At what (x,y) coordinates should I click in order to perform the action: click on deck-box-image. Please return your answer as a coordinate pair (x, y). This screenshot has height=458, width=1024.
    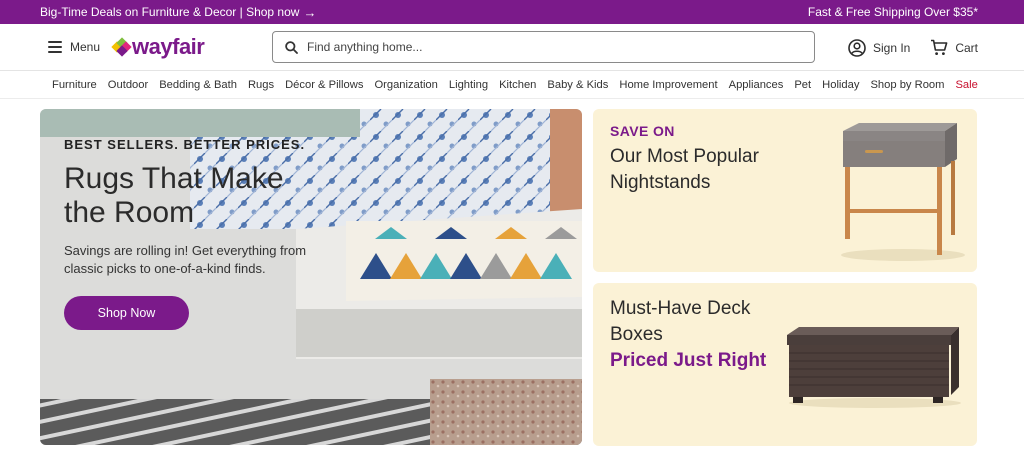
    Looking at the image, I should click on (874, 367).